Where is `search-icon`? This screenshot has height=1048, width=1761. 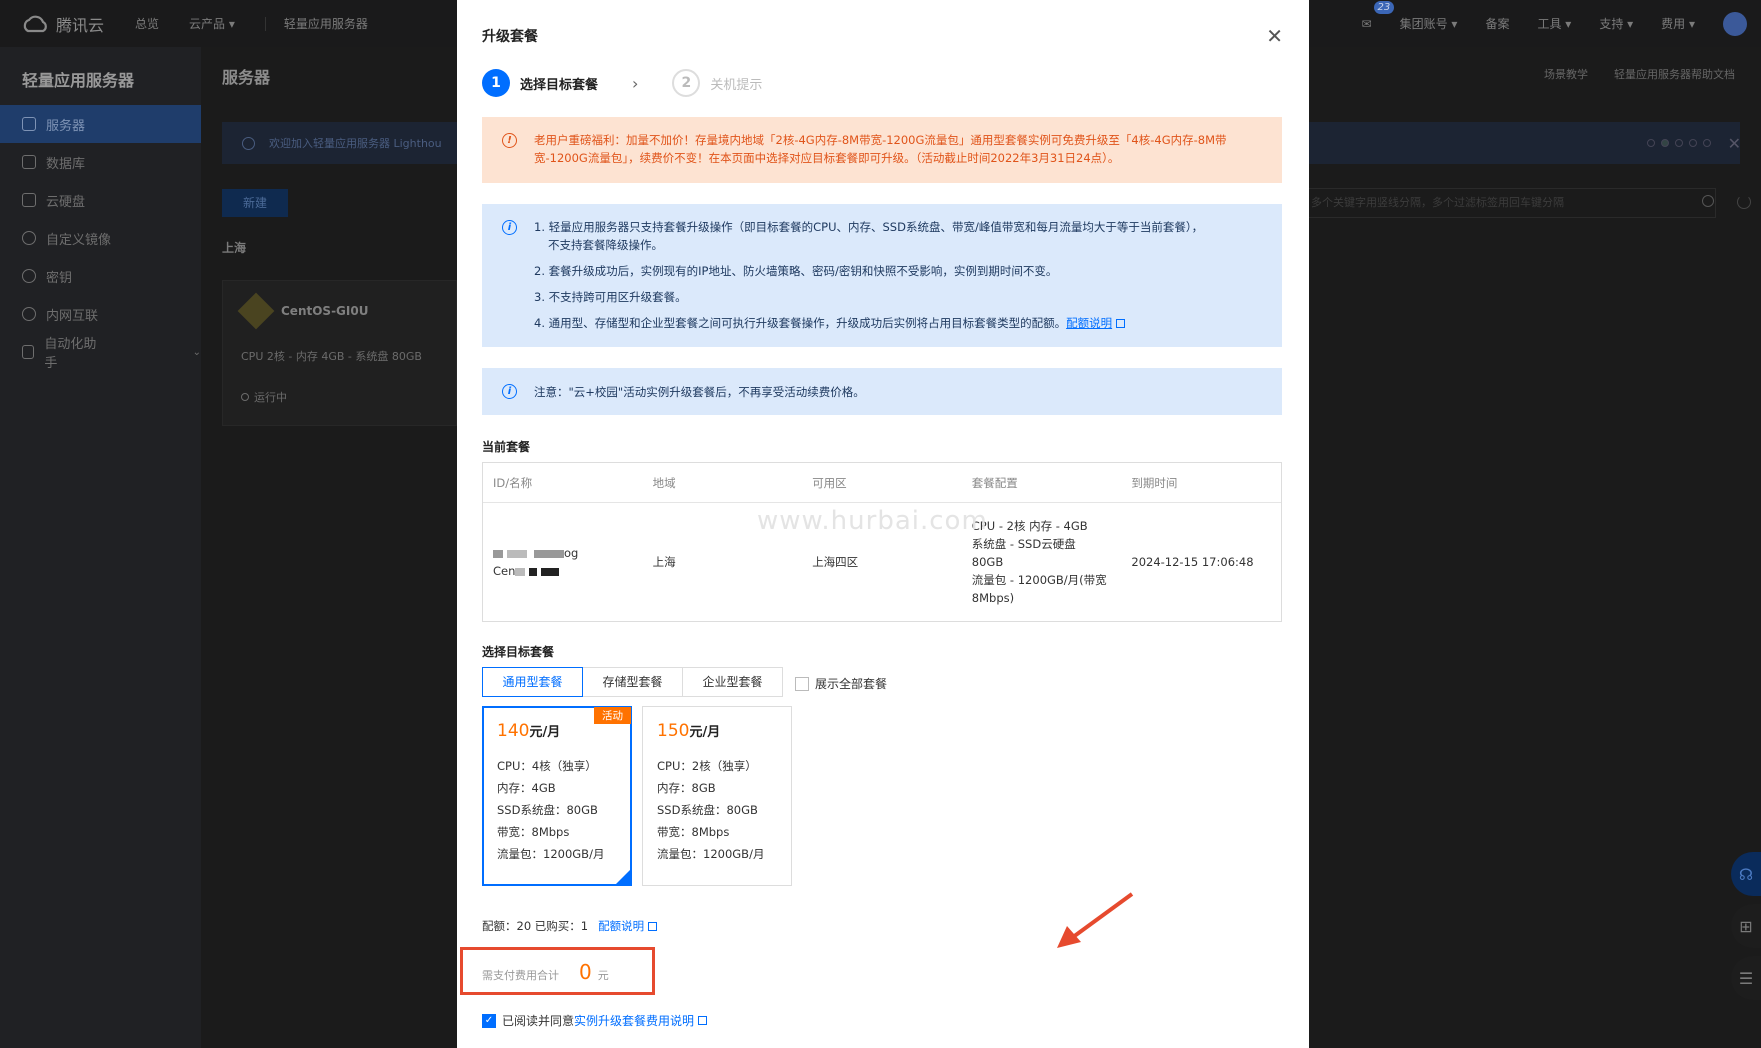
search-icon is located at coordinates (1708, 201).